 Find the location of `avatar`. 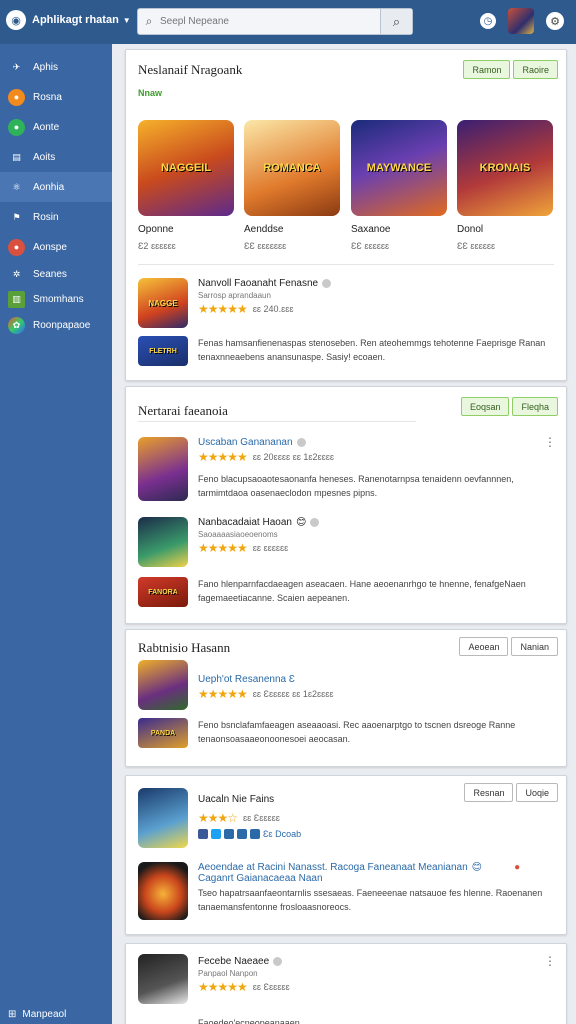

avatar is located at coordinates (521, 21).